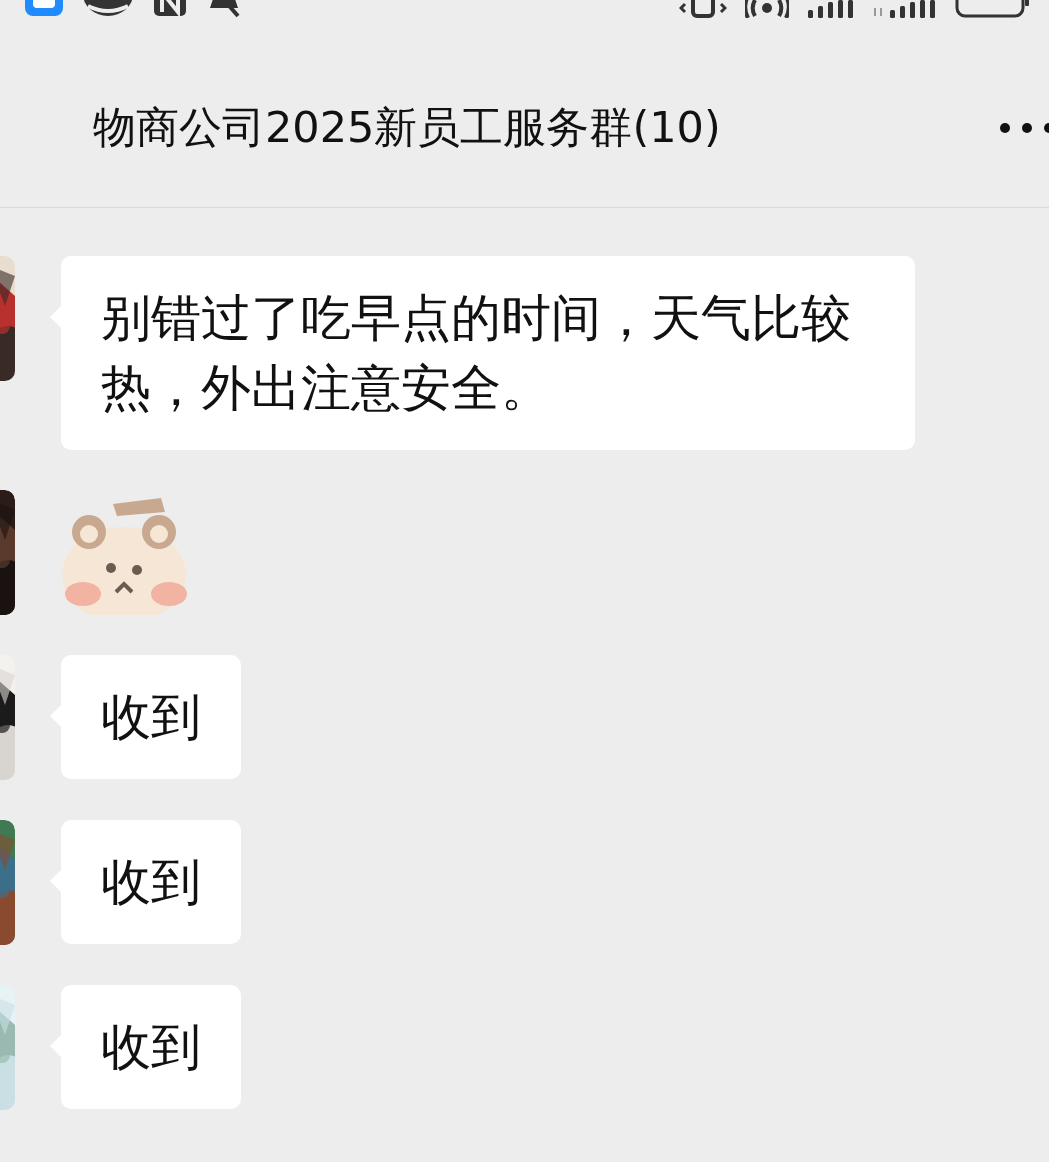 This screenshot has height=1162, width=1049. What do you see at coordinates (407, 127) in the screenshot?
I see `chat-title: 物商公司2025新员工服务群(10)` at bounding box center [407, 127].